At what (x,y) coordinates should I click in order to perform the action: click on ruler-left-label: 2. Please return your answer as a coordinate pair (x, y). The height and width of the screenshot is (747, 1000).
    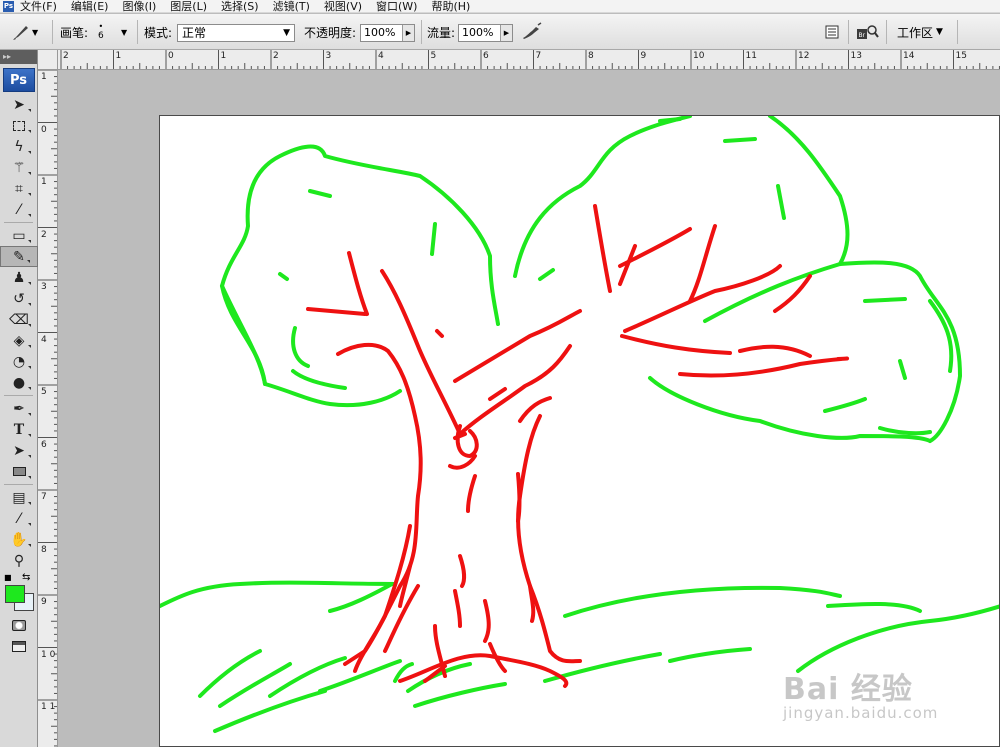
    Looking at the image, I should click on (44, 234).